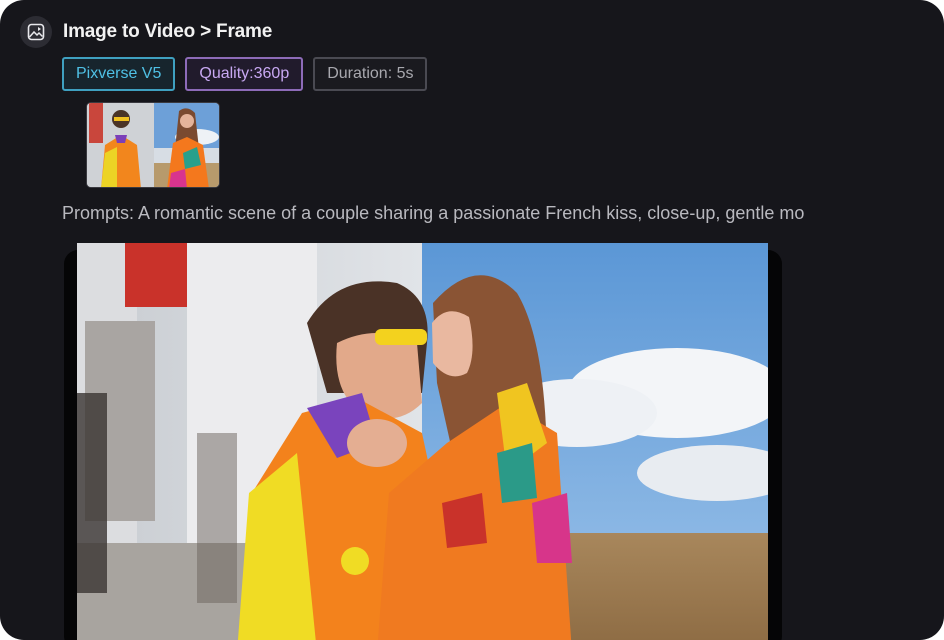 This screenshot has height=640, width=944. Describe the element at coordinates (36, 32) in the screenshot. I see `image-to-video-icon` at that location.